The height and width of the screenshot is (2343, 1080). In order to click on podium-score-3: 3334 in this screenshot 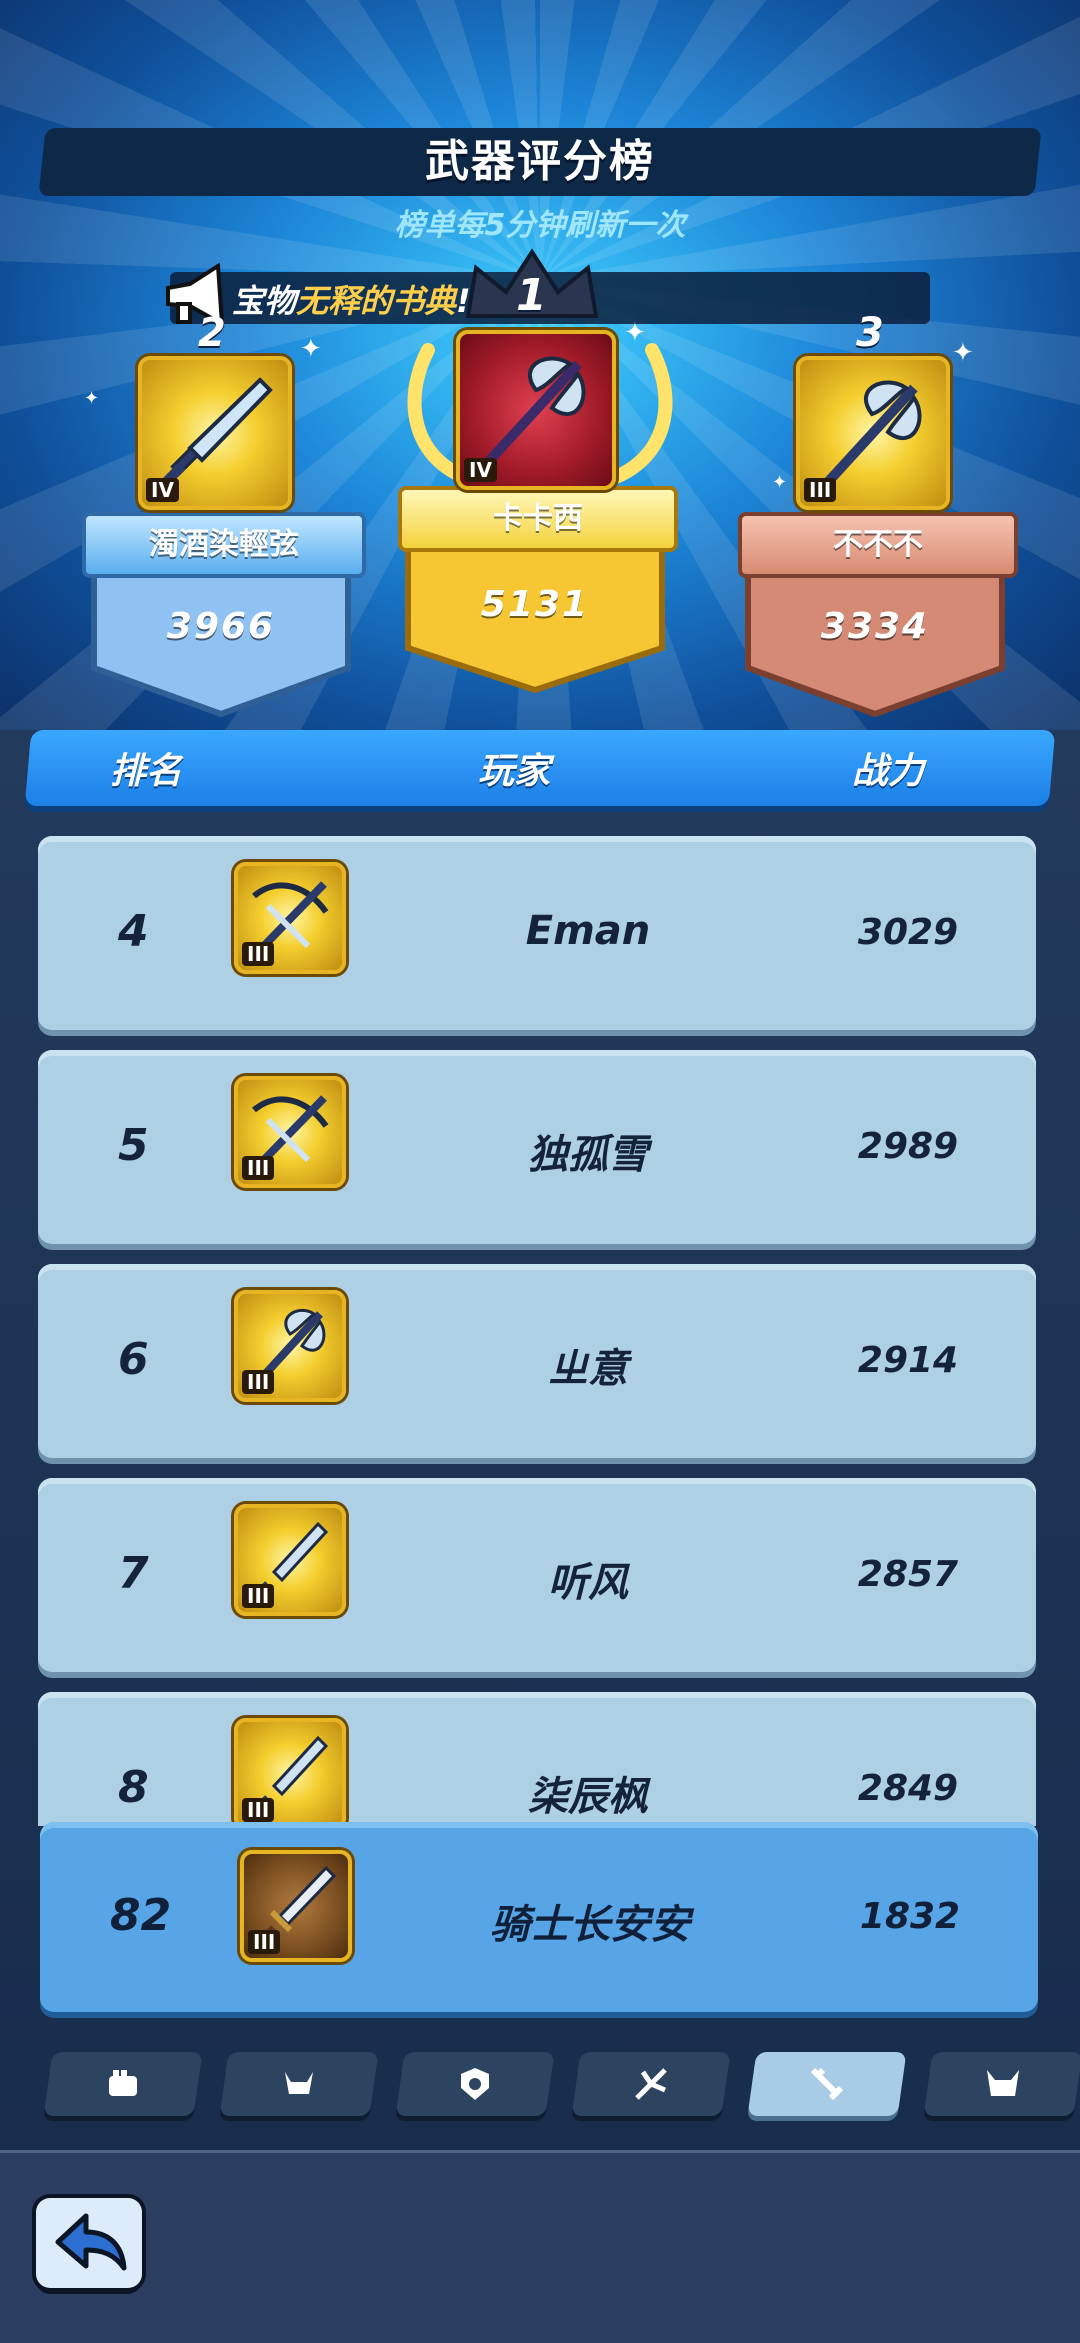, I will do `click(875, 626)`.